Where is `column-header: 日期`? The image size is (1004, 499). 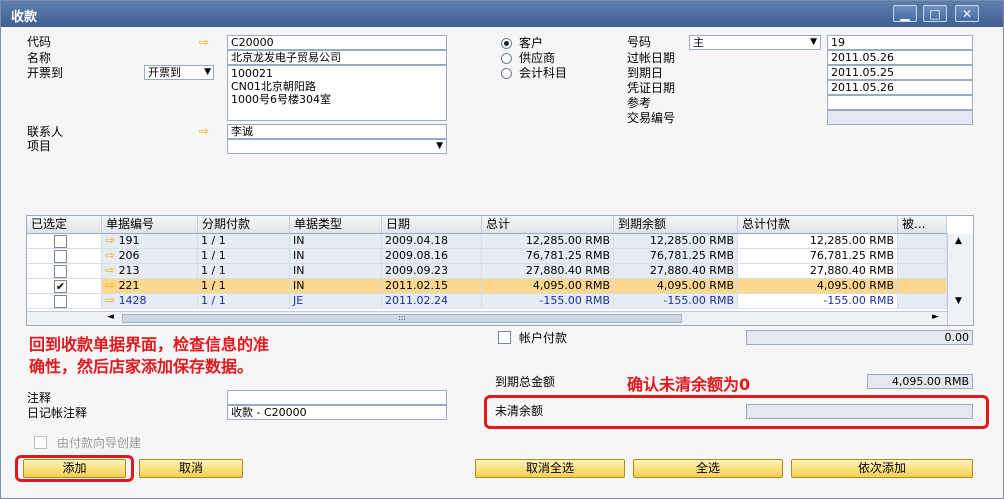 column-header: 日期 is located at coordinates (432, 225).